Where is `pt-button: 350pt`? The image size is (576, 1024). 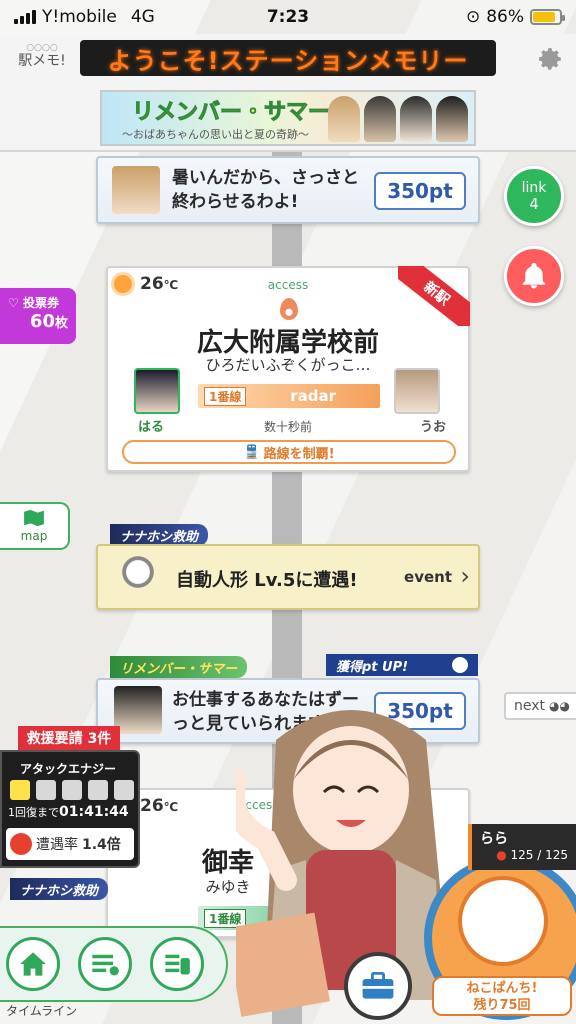 pt-button: 350pt is located at coordinates (420, 191).